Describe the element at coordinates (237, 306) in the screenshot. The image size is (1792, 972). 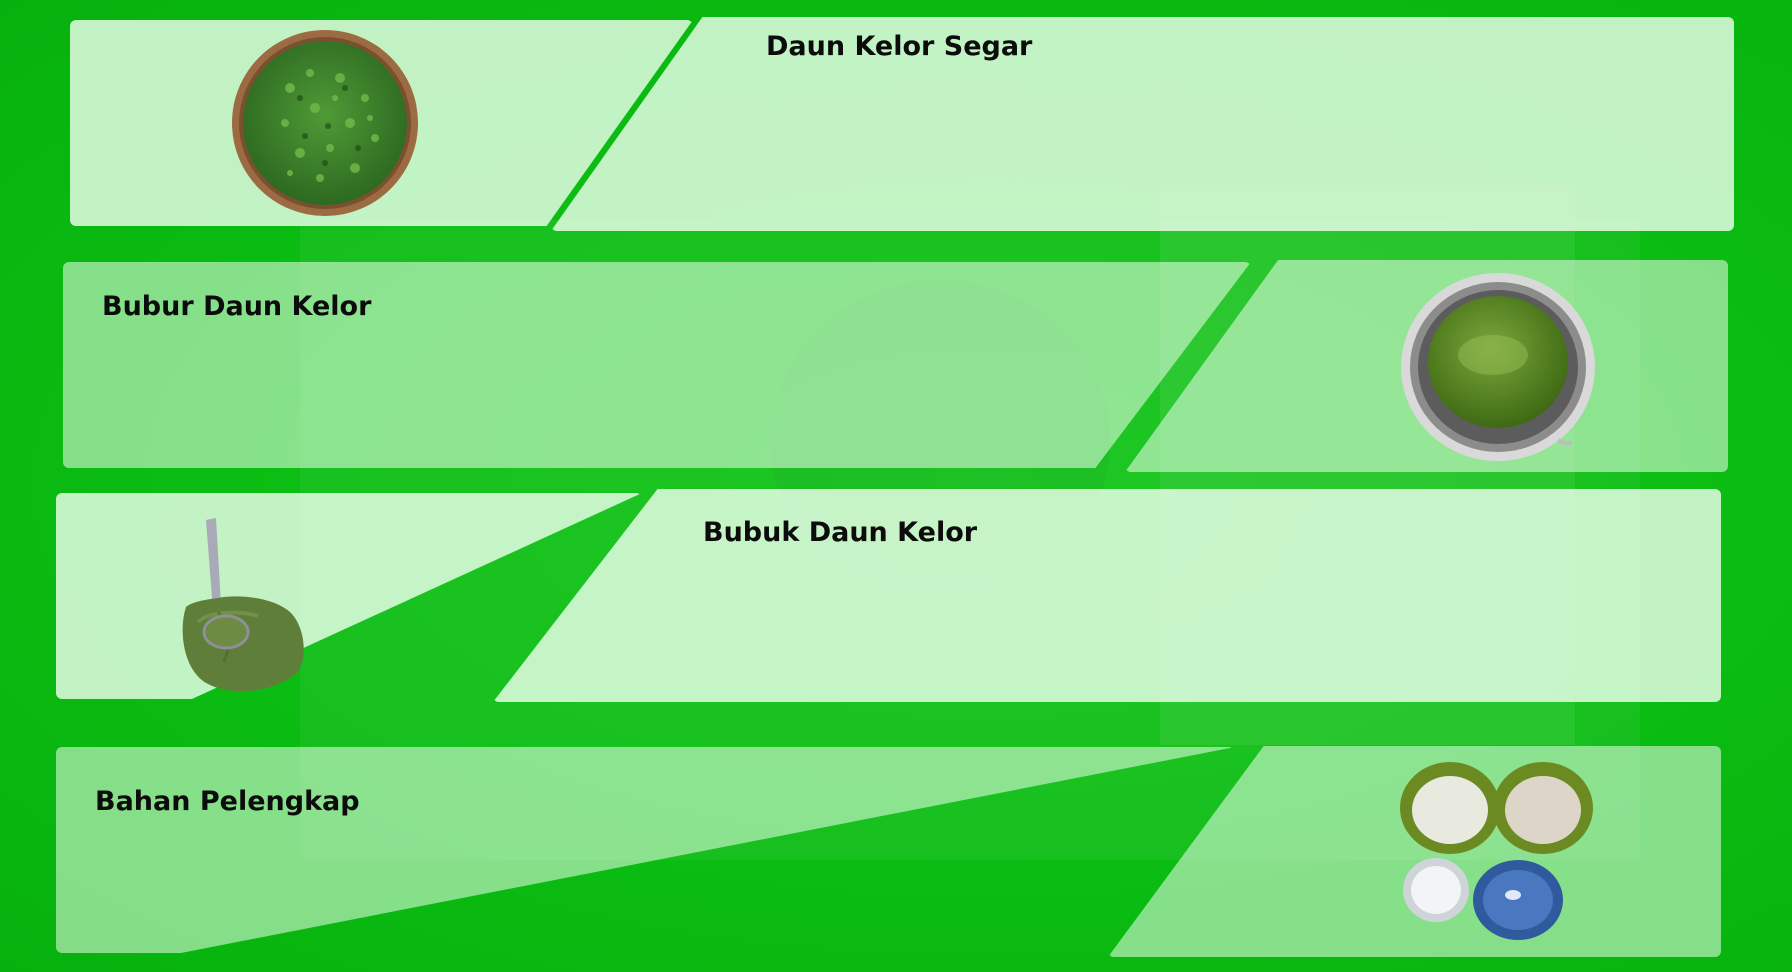
I see `section-title-bubur-daun-kelor: Bubur Daun Kelor` at that location.